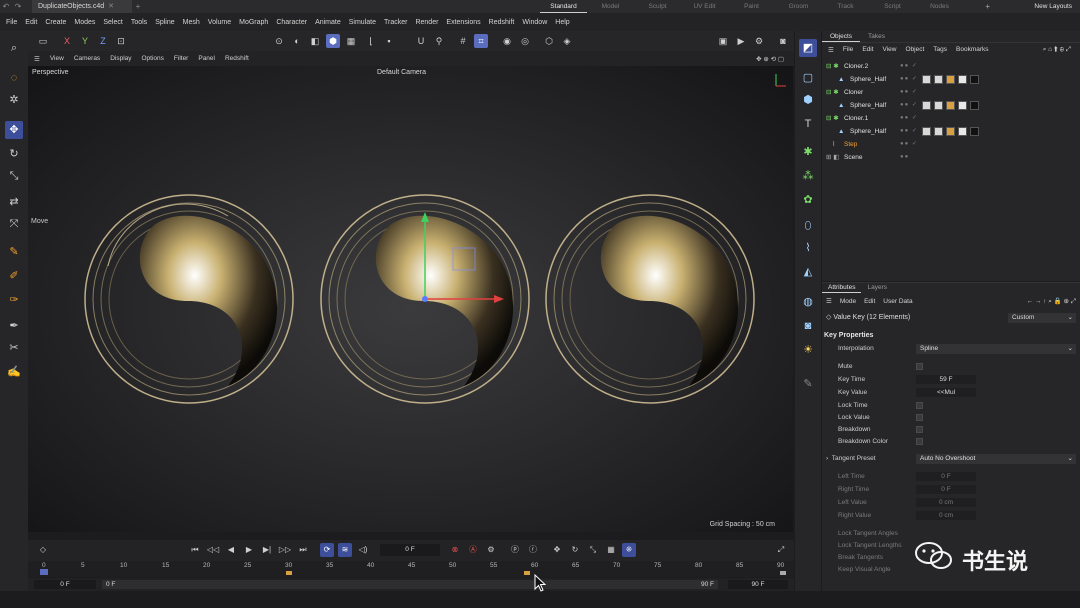 The height and width of the screenshot is (608, 1080). Describe the element at coordinates (327, 550) in the screenshot. I see `loop-icon: ⟳` at that location.